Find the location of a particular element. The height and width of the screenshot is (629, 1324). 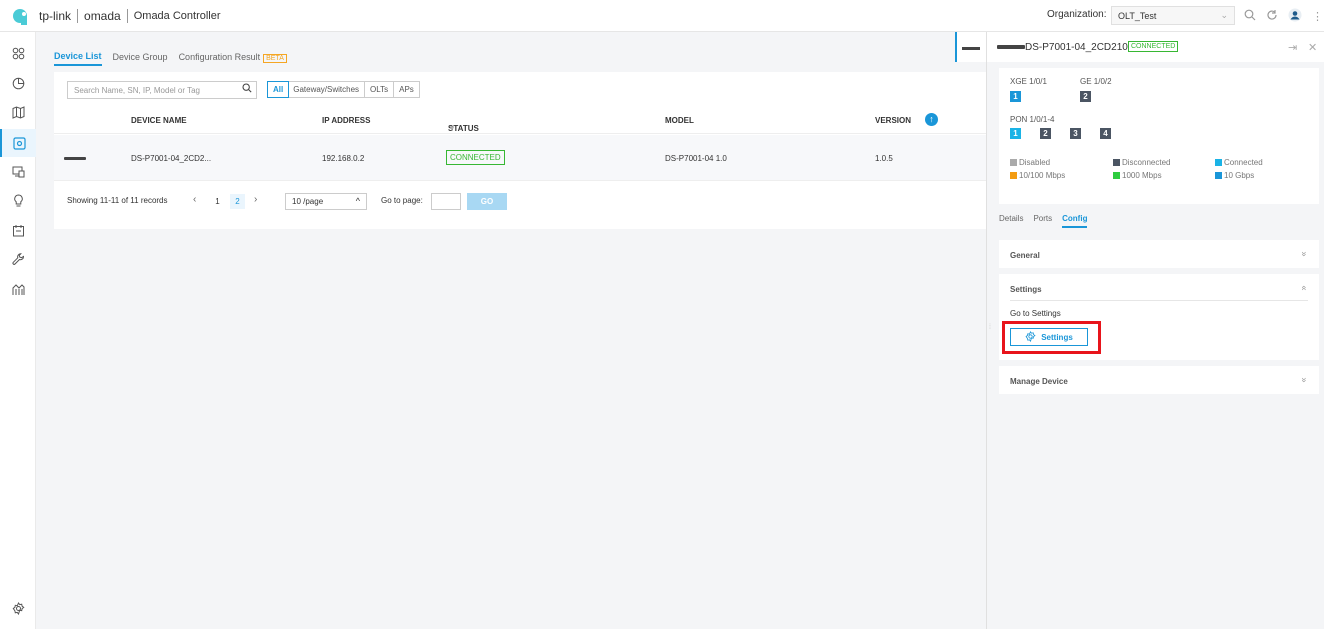

legend-disabled: Disabled is located at coordinates (1030, 162).